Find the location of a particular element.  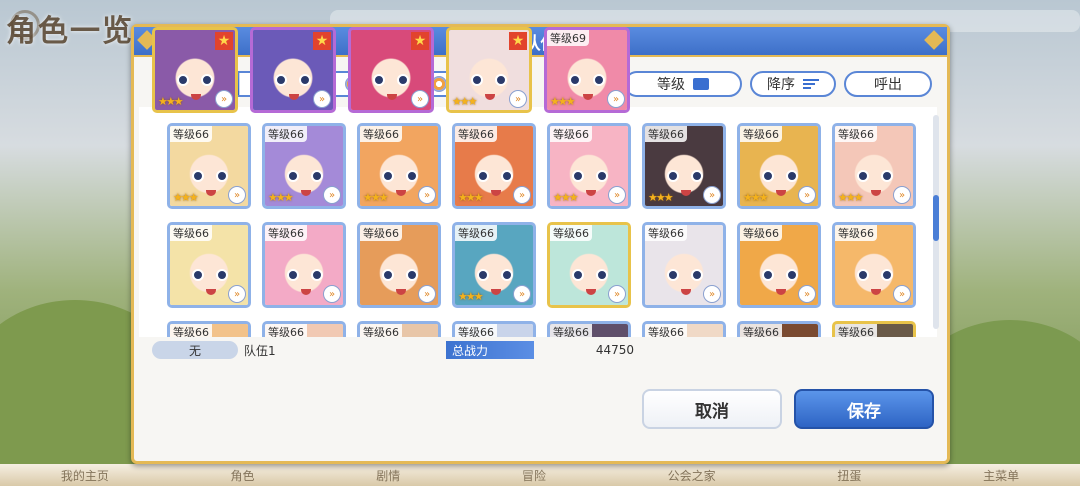

sort-order-button: 降序 is located at coordinates (793, 84).